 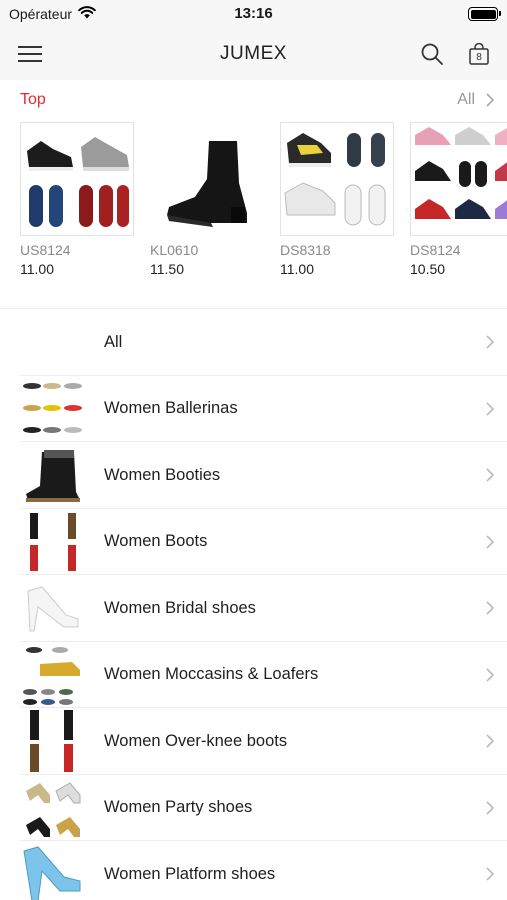 I want to click on category-label: Women Over-knee boots, so click(x=196, y=740).